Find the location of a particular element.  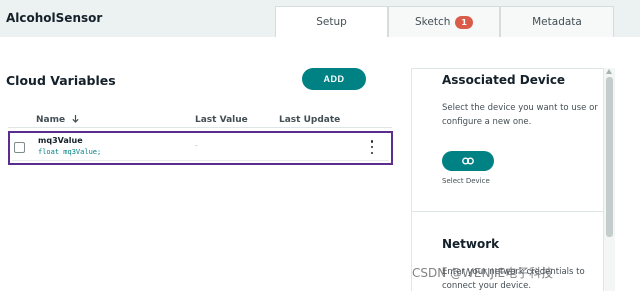

variables-table-header: Name Last Value Last Update is located at coordinates (200, 119).